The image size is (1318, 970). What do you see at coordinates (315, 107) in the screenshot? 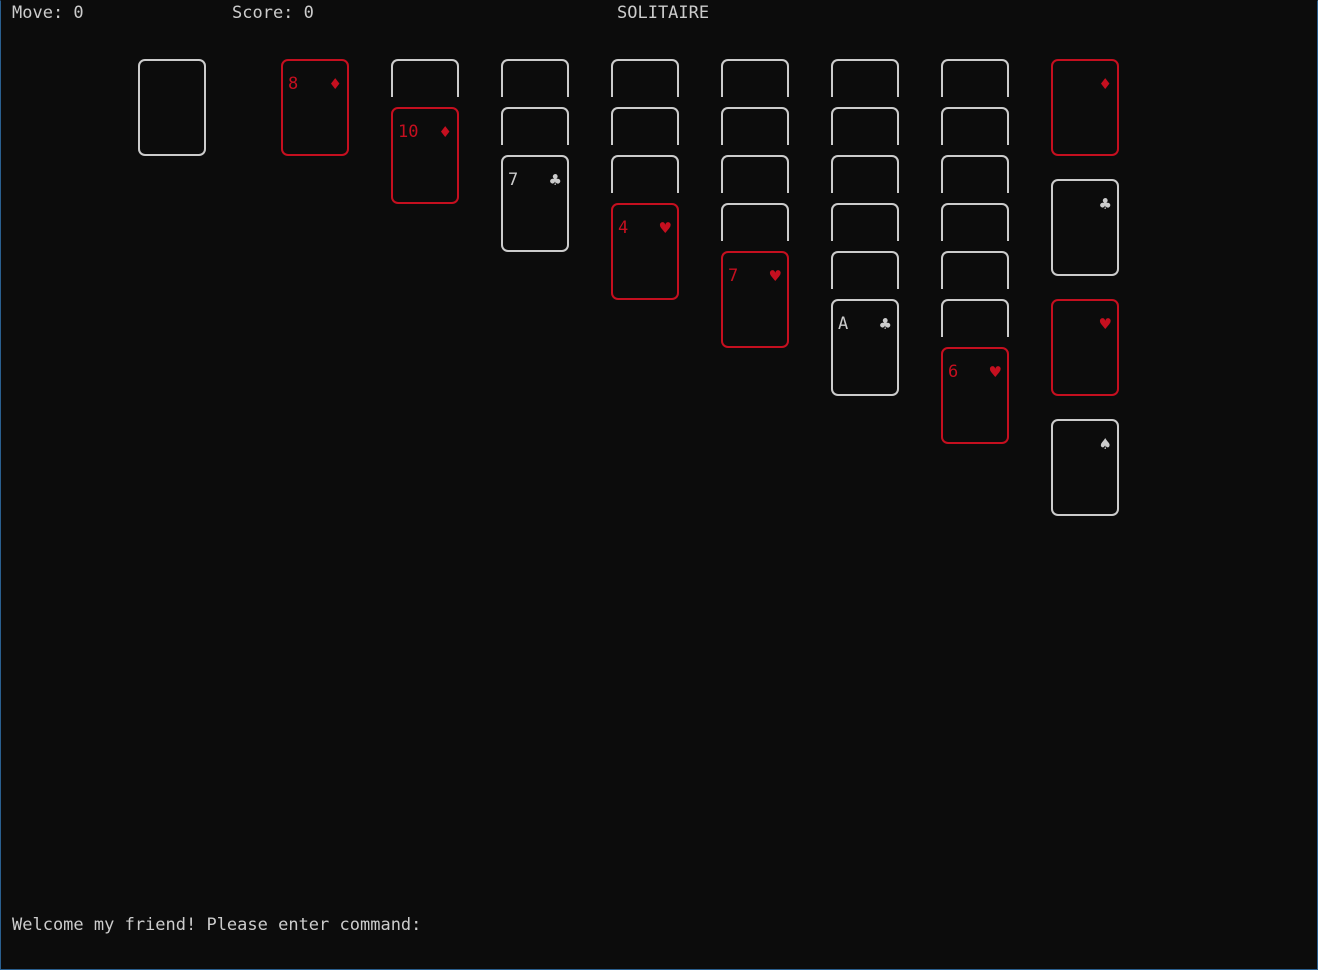
I see `waste-card: 8 ♦` at bounding box center [315, 107].